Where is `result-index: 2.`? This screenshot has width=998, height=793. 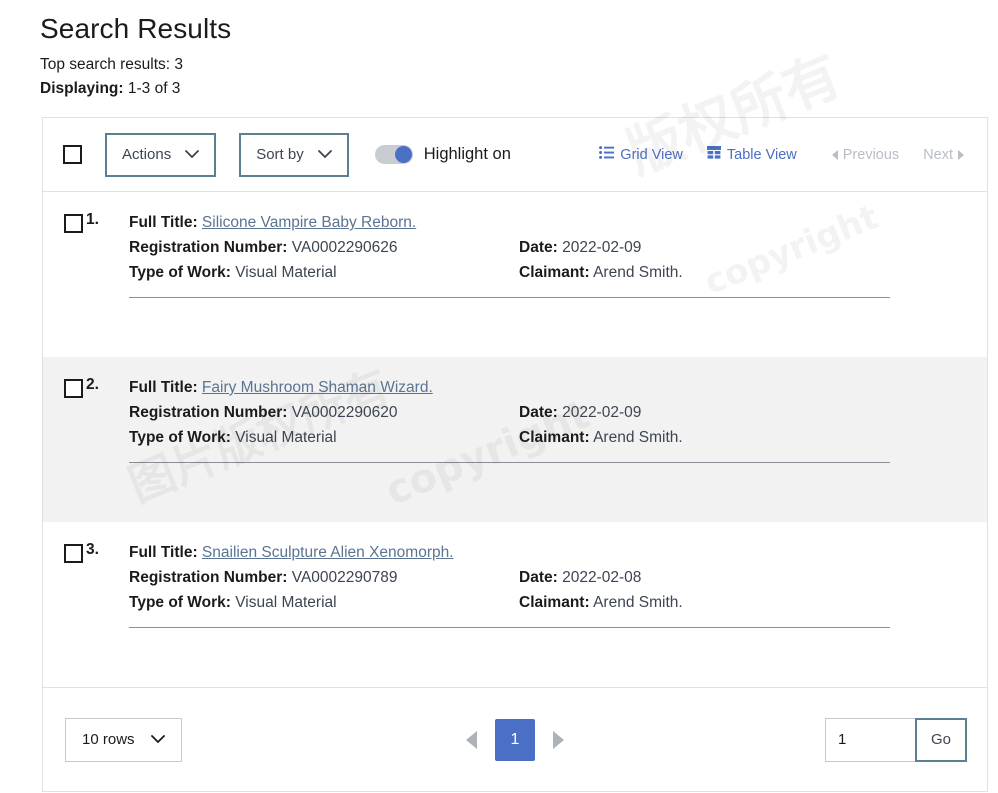
result-index: 2. is located at coordinates (92, 384).